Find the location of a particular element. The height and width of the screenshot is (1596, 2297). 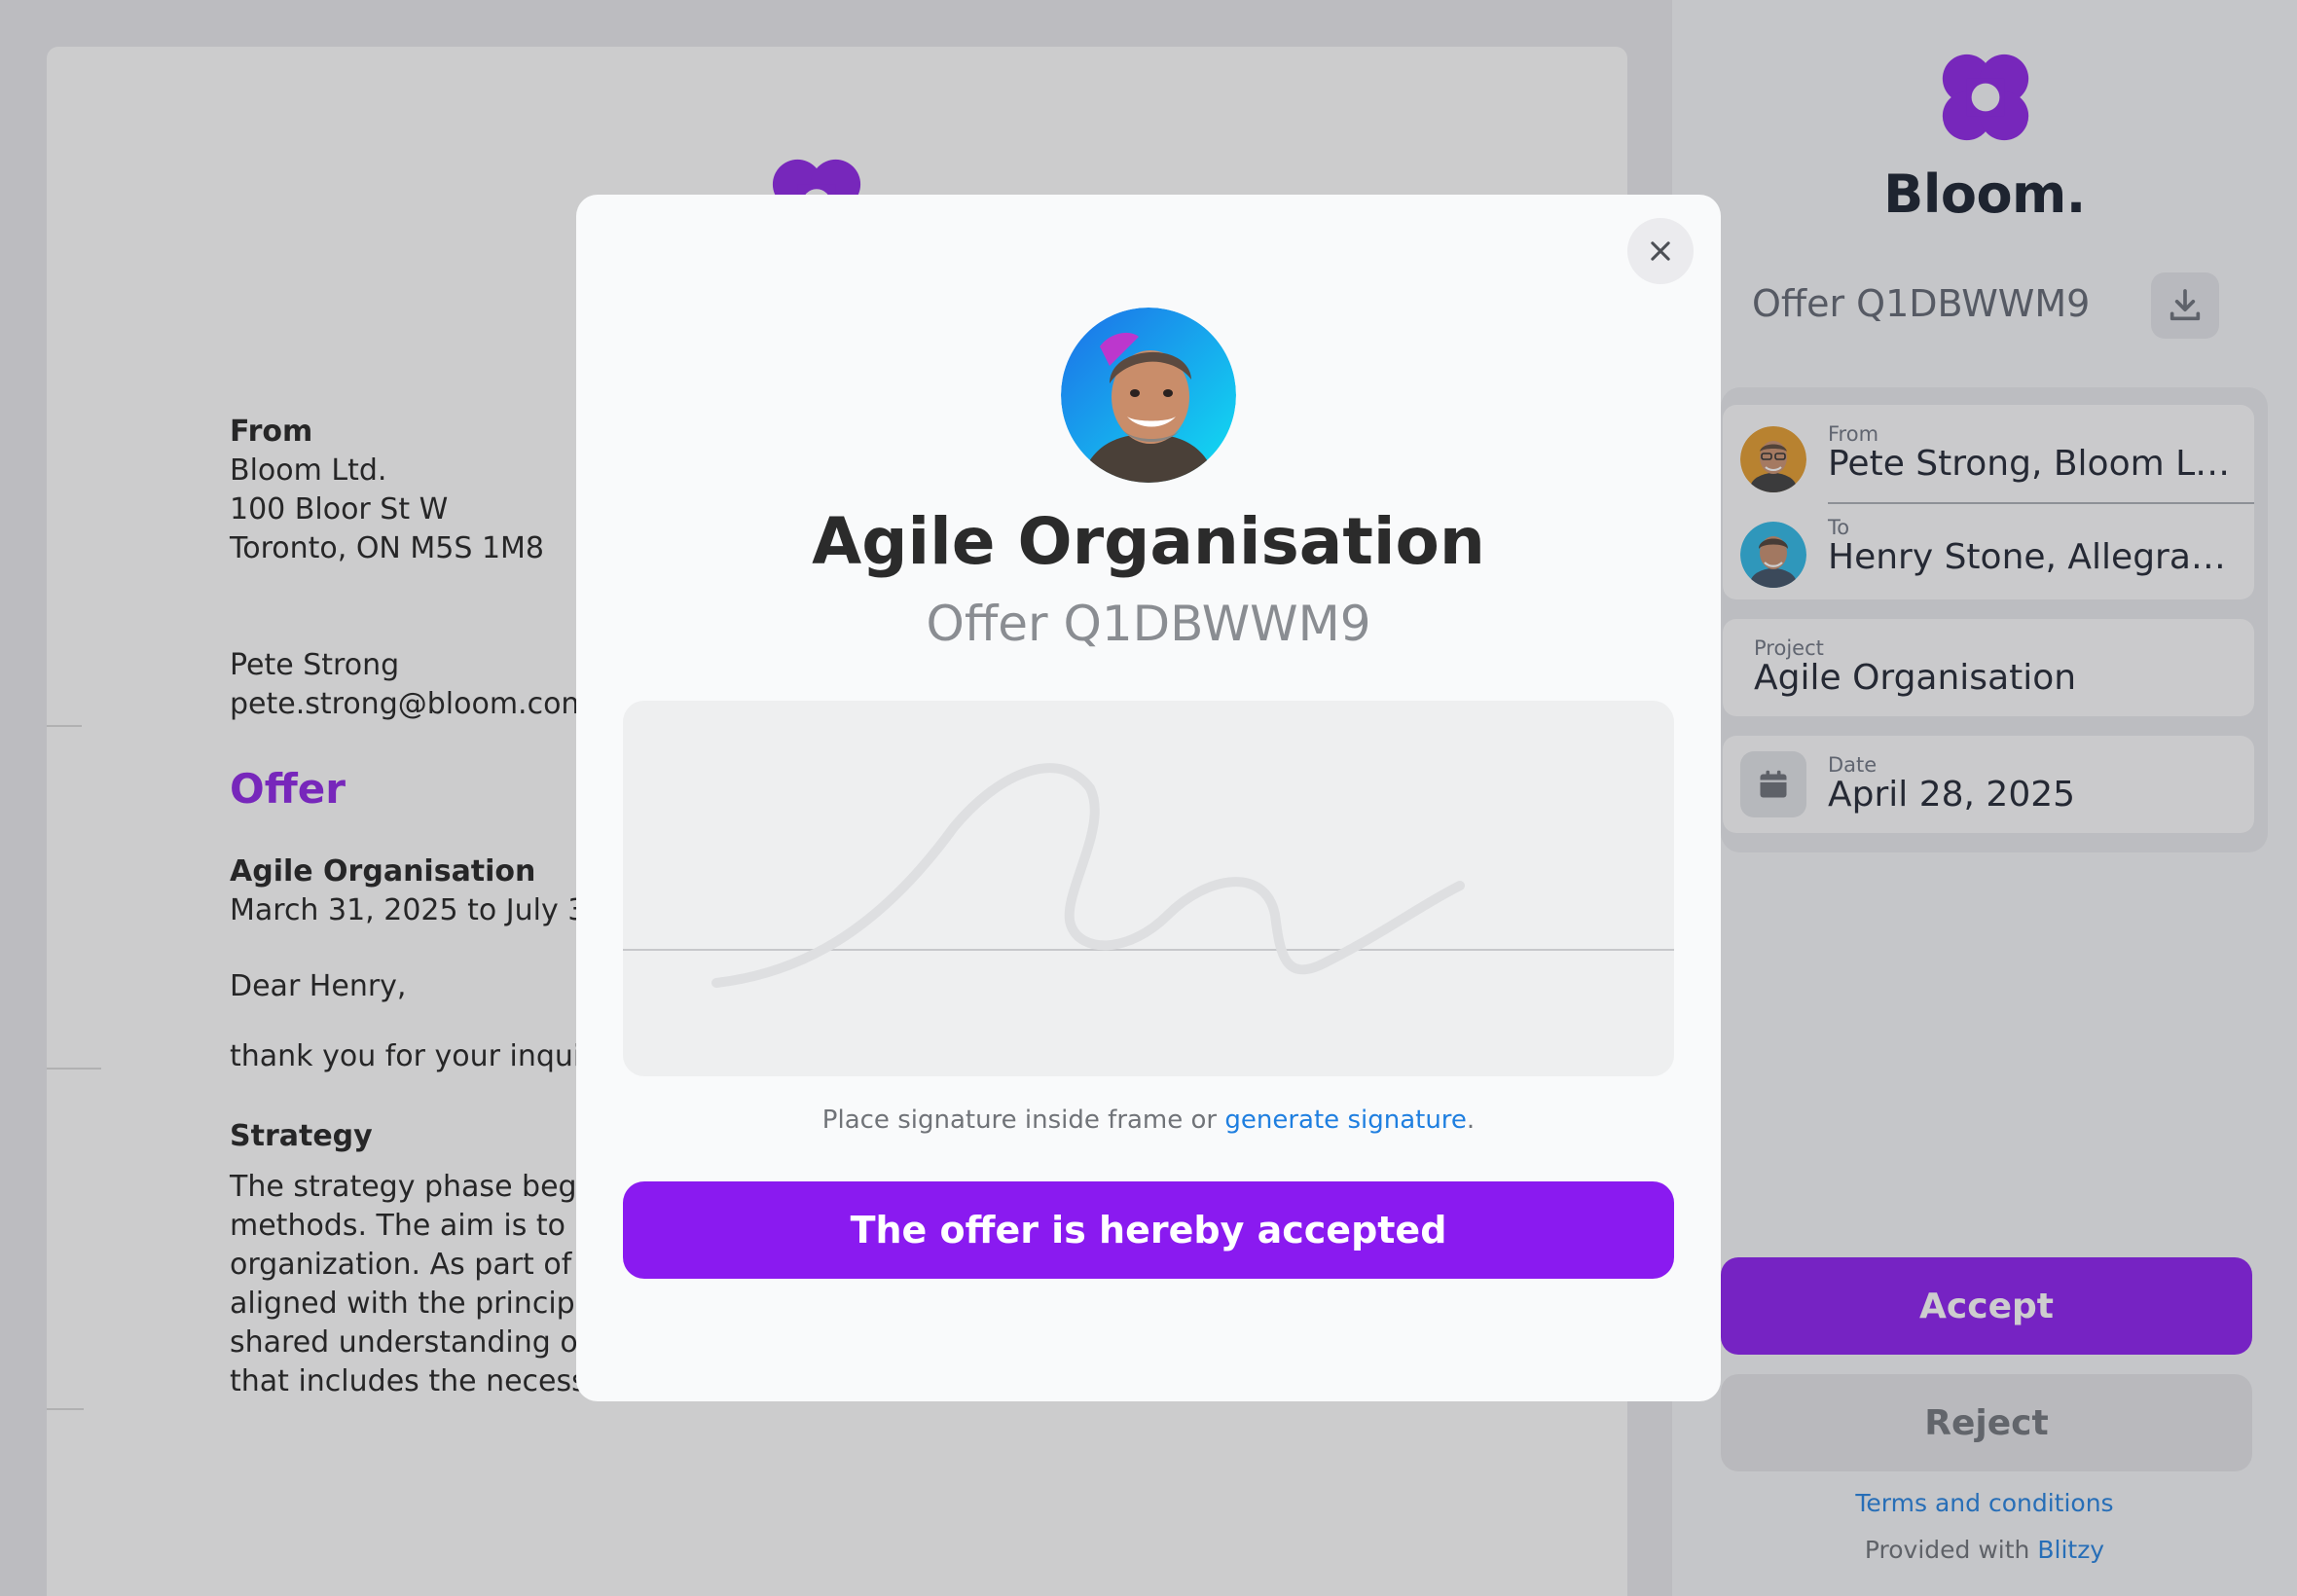

signature-stroke is located at coordinates (1148, 875).